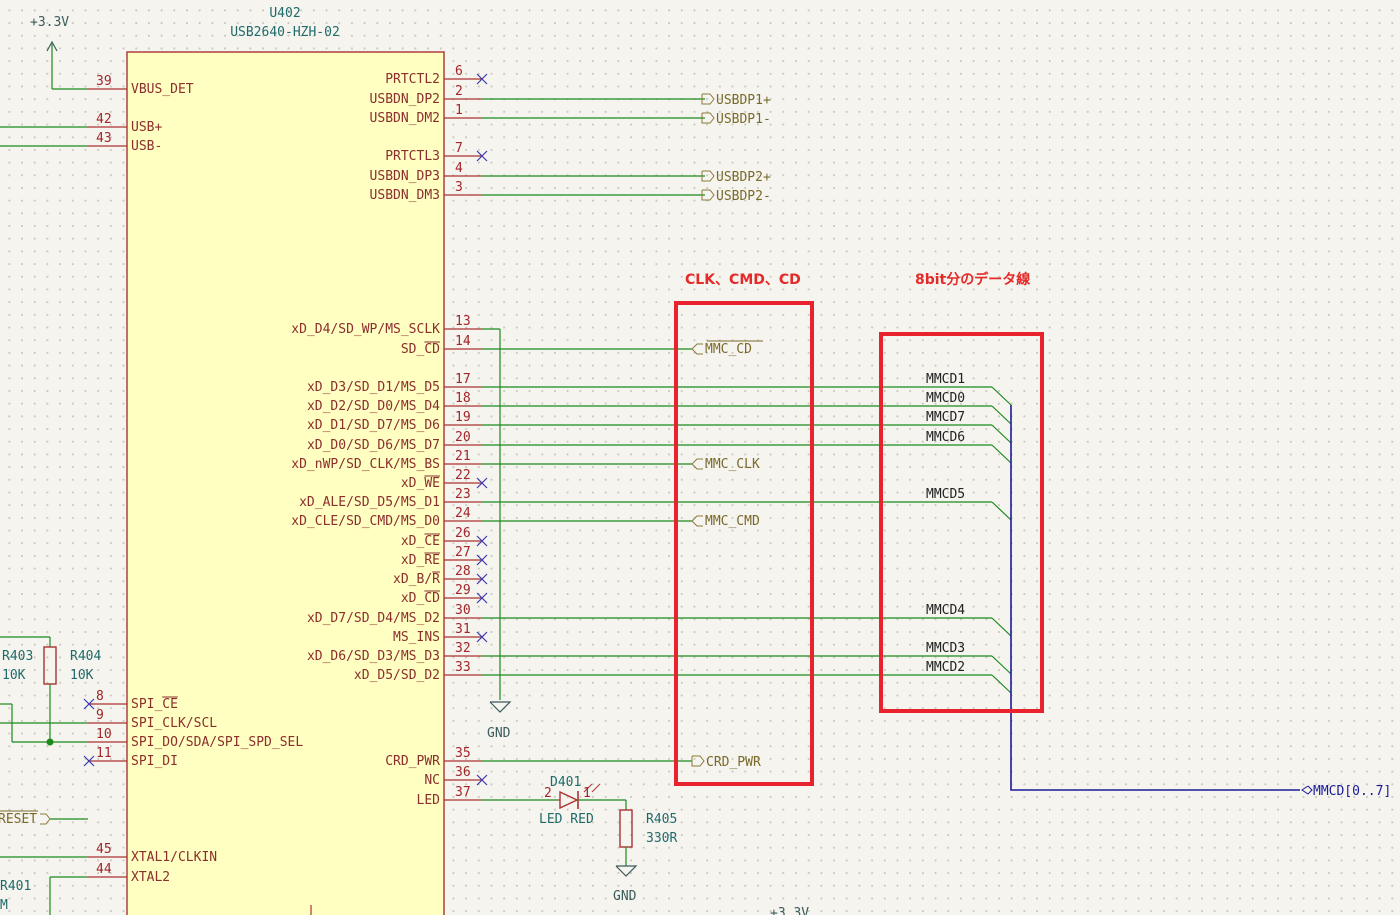  I want to click on pin-name: SD_CD, so click(420, 349).